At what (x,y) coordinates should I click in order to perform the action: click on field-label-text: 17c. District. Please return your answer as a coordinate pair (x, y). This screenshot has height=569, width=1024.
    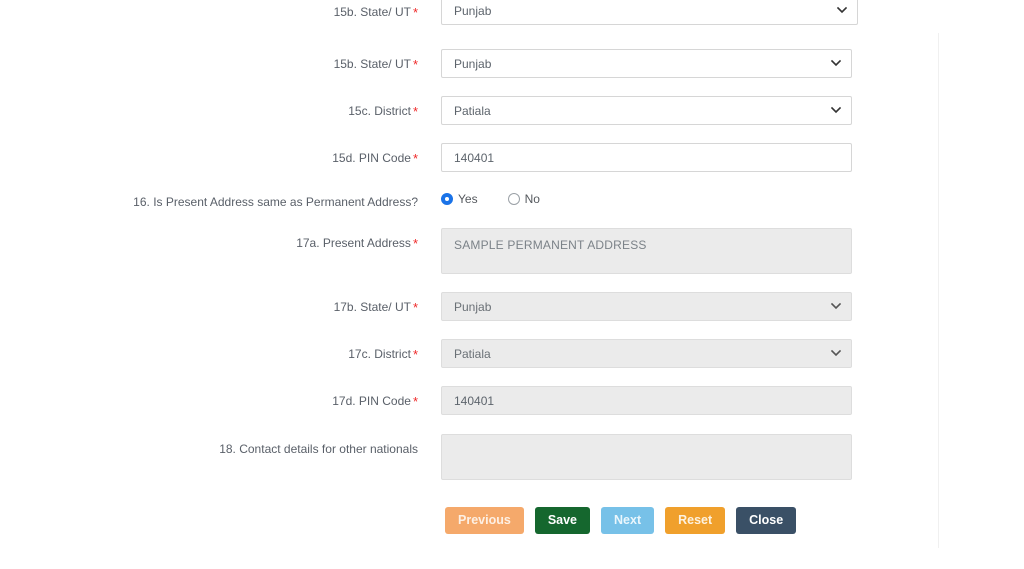
    Looking at the image, I should click on (379, 354).